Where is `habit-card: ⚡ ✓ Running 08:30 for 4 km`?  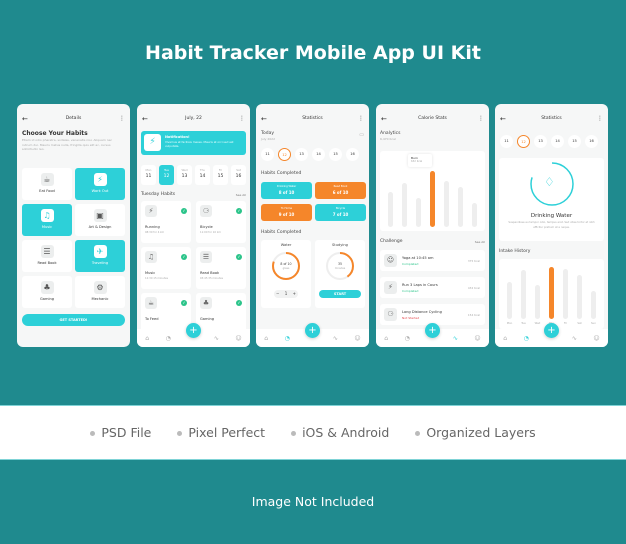
habit-card: ⚡ ✓ Running 08:30 for 4 km is located at coordinates (166, 222).